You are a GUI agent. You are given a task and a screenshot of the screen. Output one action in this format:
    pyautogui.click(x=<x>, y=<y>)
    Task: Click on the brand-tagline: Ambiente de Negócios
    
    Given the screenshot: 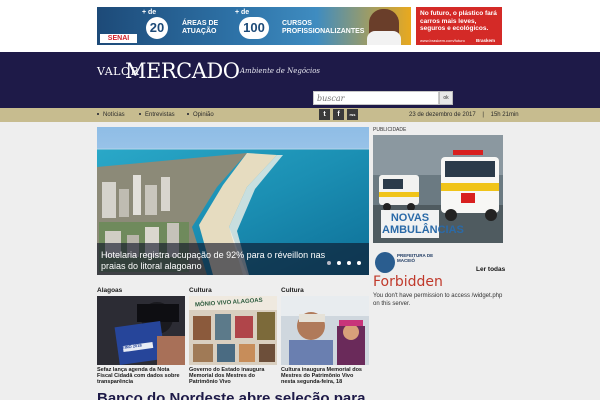 What is the action you would take?
    pyautogui.click(x=280, y=71)
    